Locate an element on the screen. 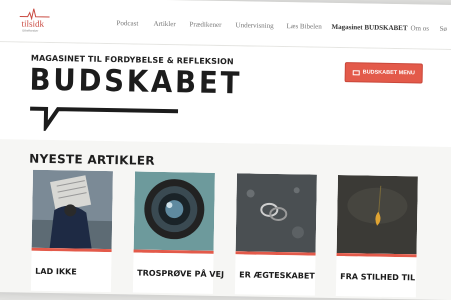 The width and height of the screenshot is (451, 300). article-card: ER ÆGTESKABET is located at coordinates (275, 234).